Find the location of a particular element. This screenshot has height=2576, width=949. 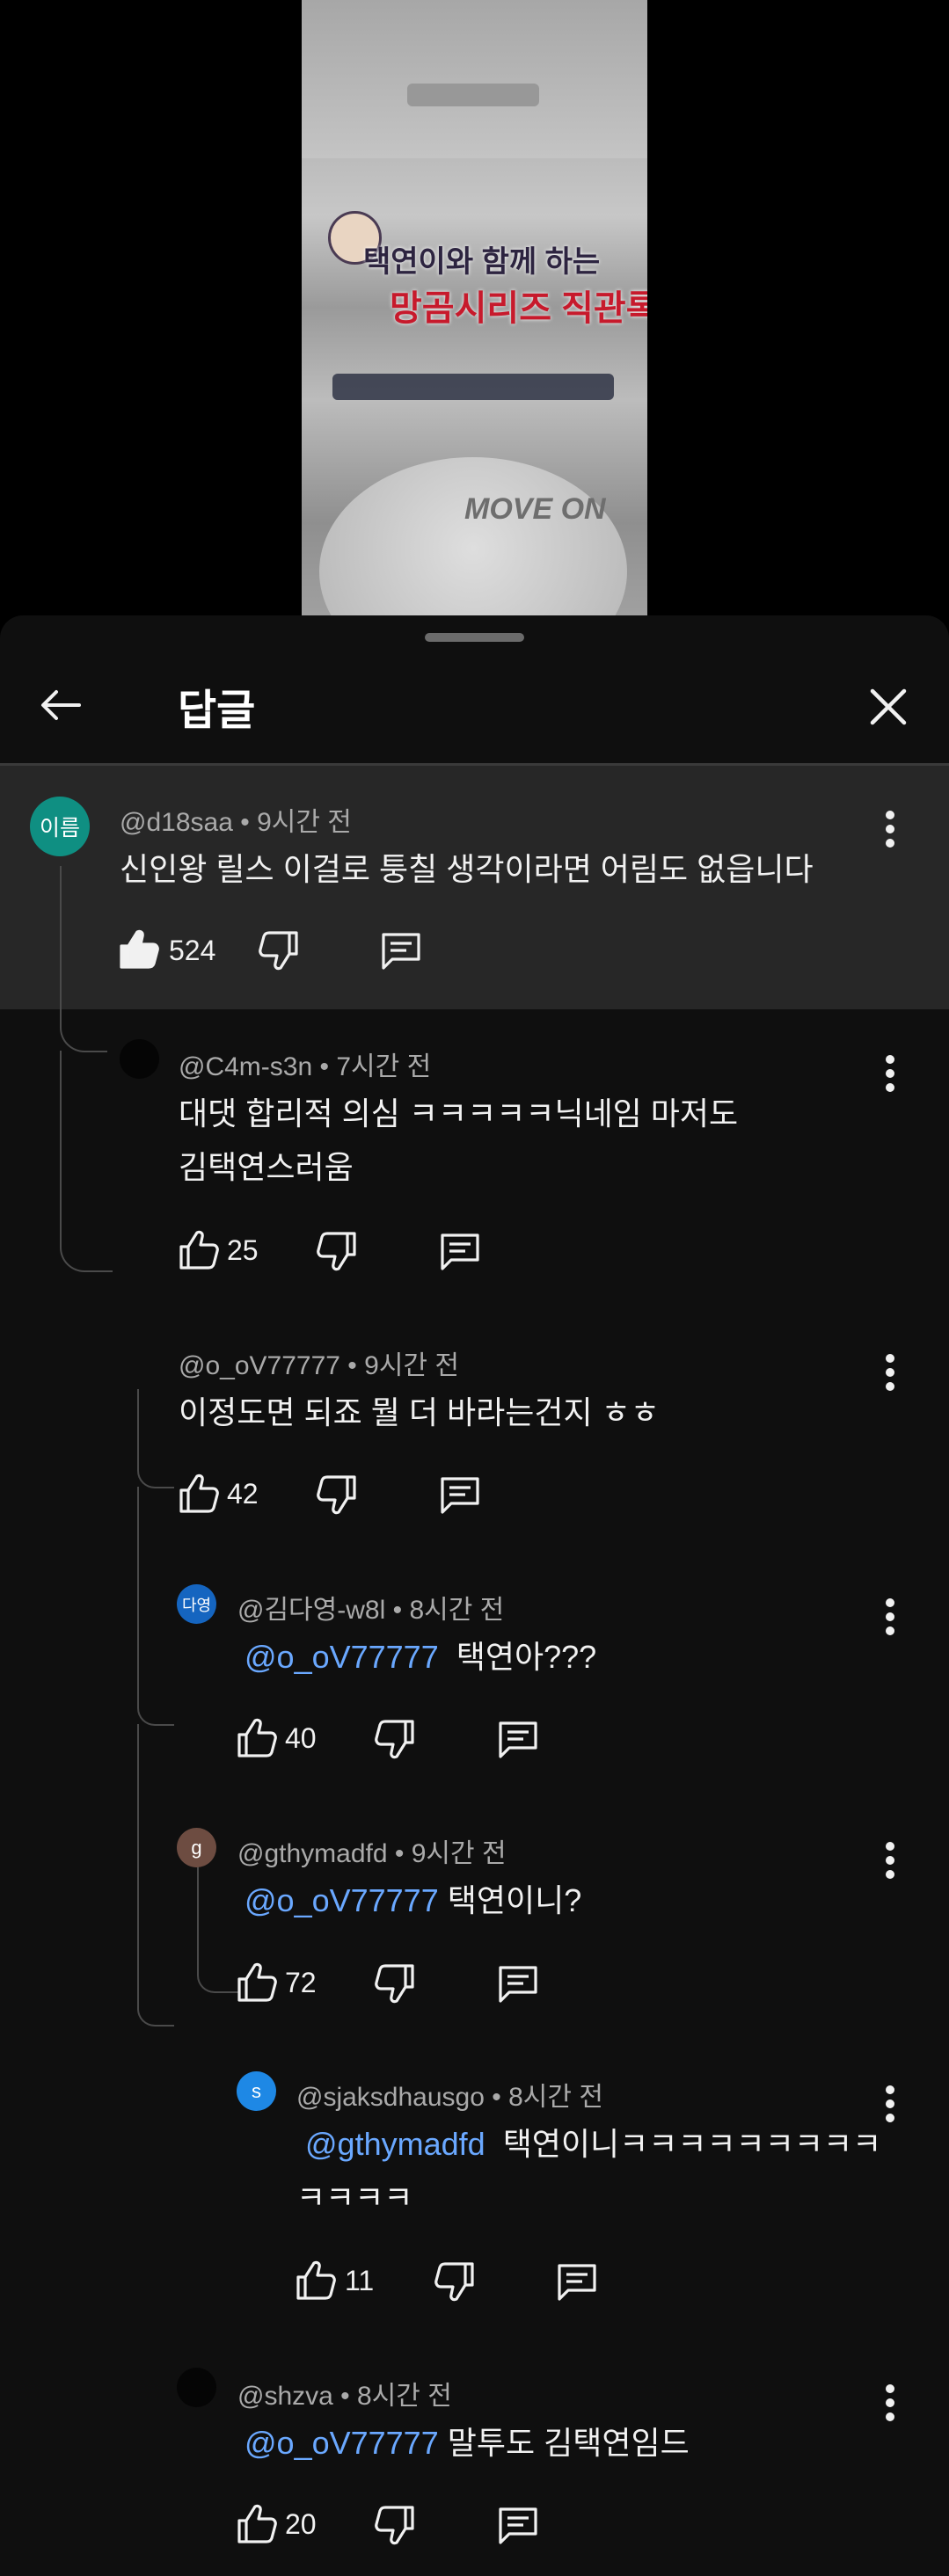

comment-text: @o_oV77777 택연아??? is located at coordinates (421, 1657).